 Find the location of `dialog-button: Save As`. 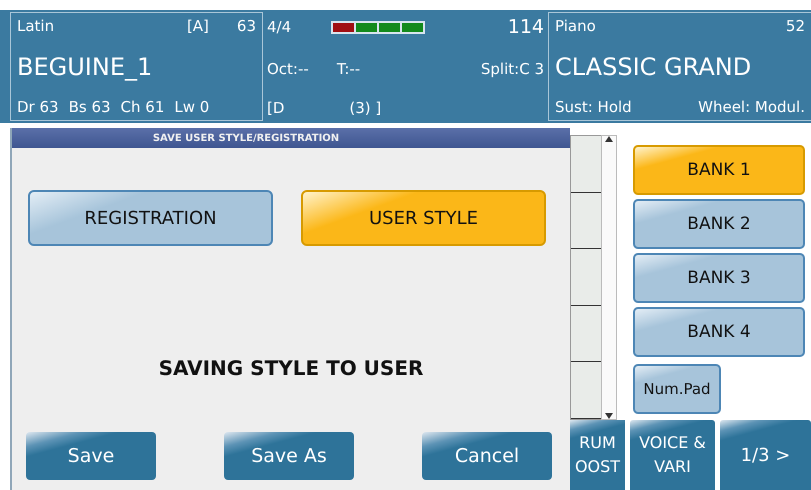

dialog-button: Save As is located at coordinates (289, 456).